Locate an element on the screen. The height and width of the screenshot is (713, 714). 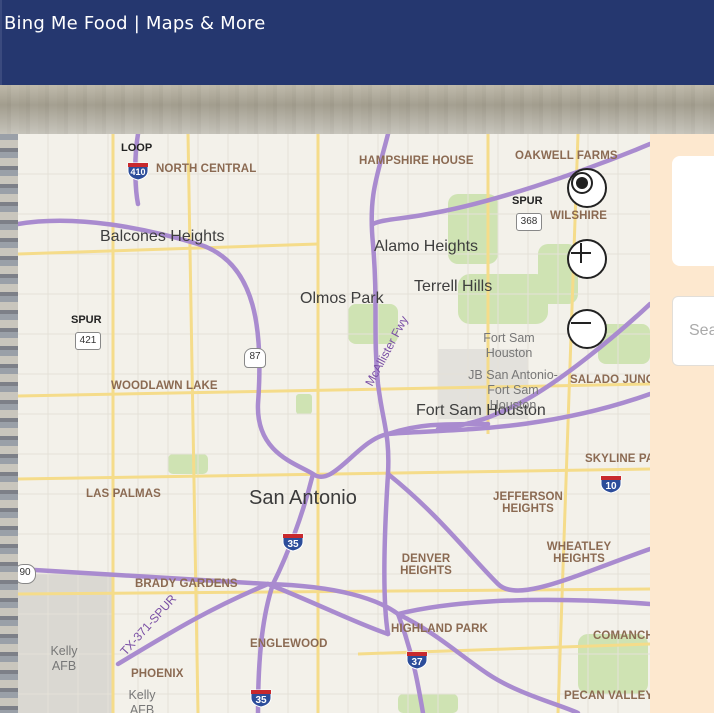
search-input is located at coordinates (700, 331).